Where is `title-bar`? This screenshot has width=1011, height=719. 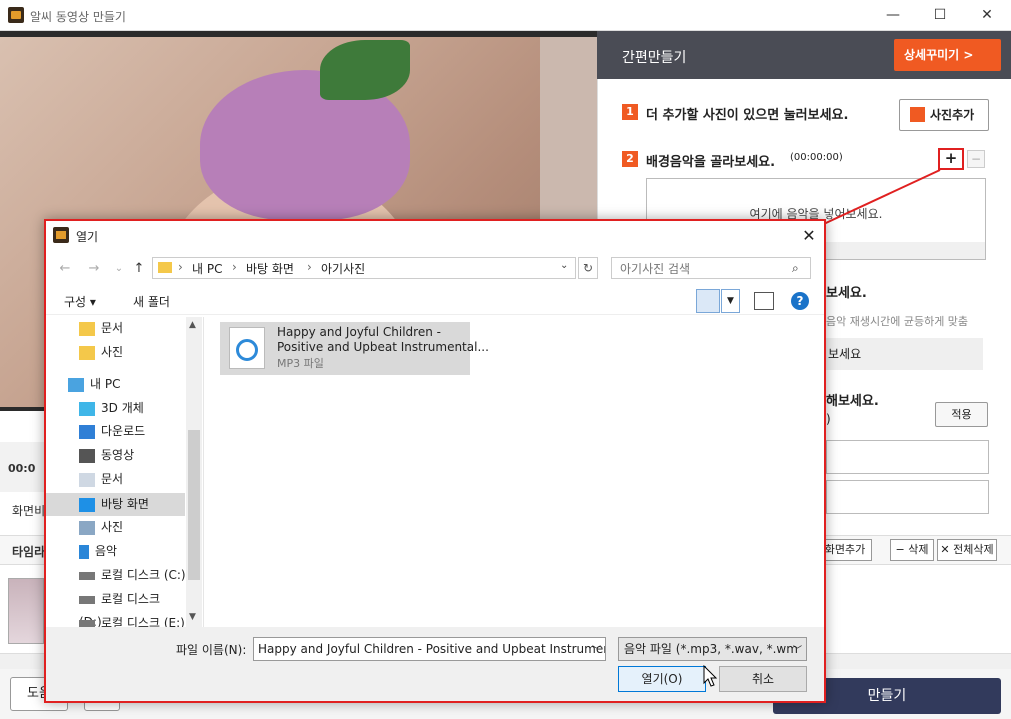 title-bar is located at coordinates (505, 15).